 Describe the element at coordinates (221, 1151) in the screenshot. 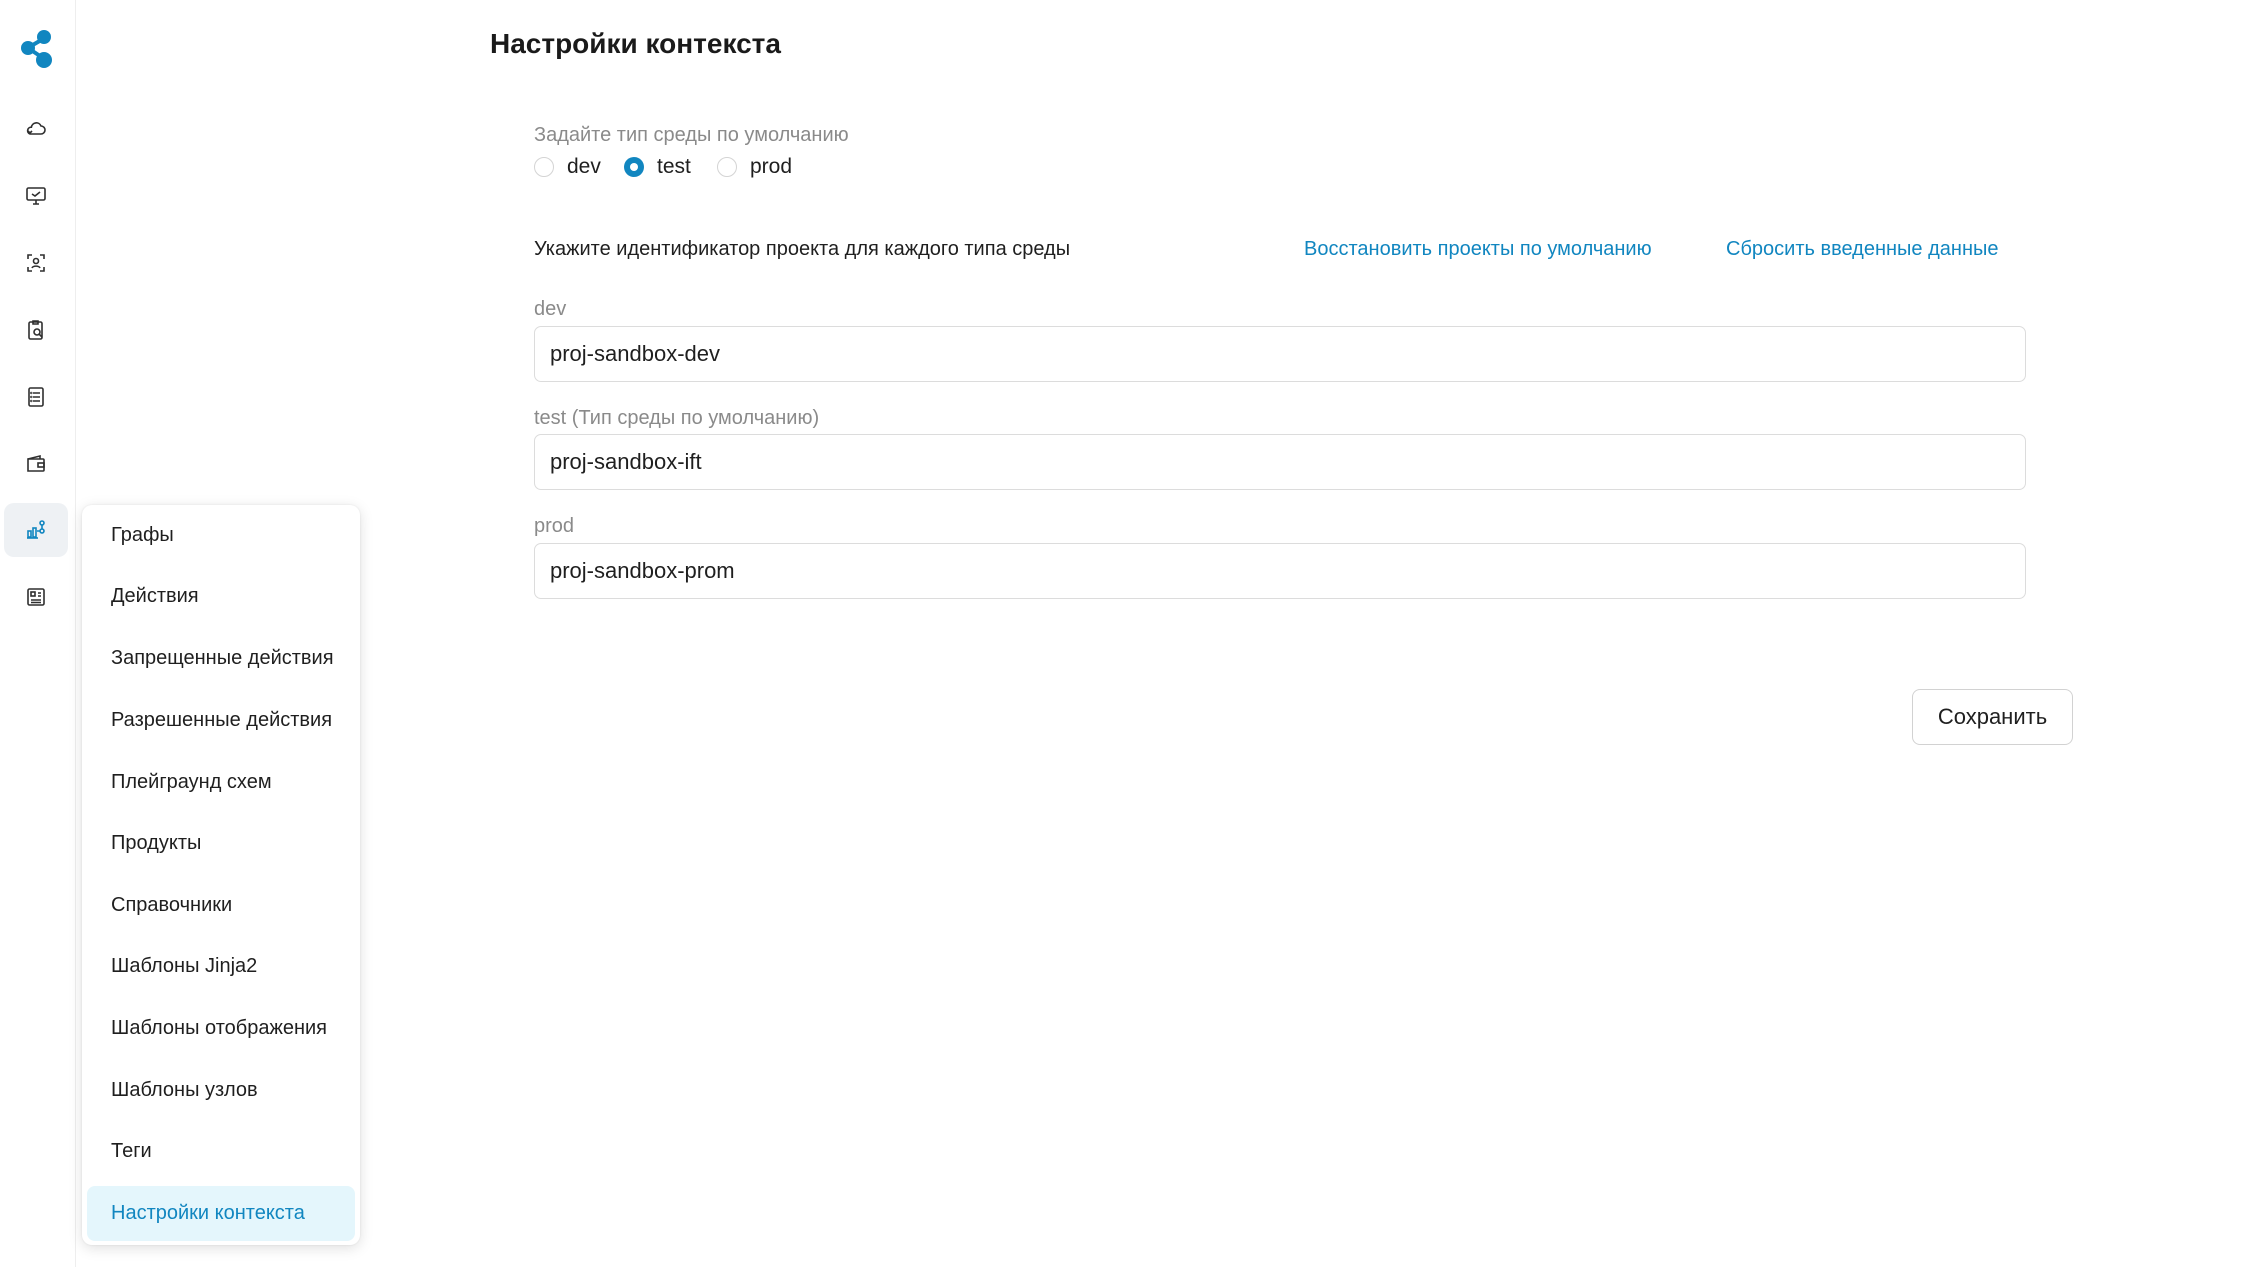

I see `menu-item-tags: Теги` at that location.